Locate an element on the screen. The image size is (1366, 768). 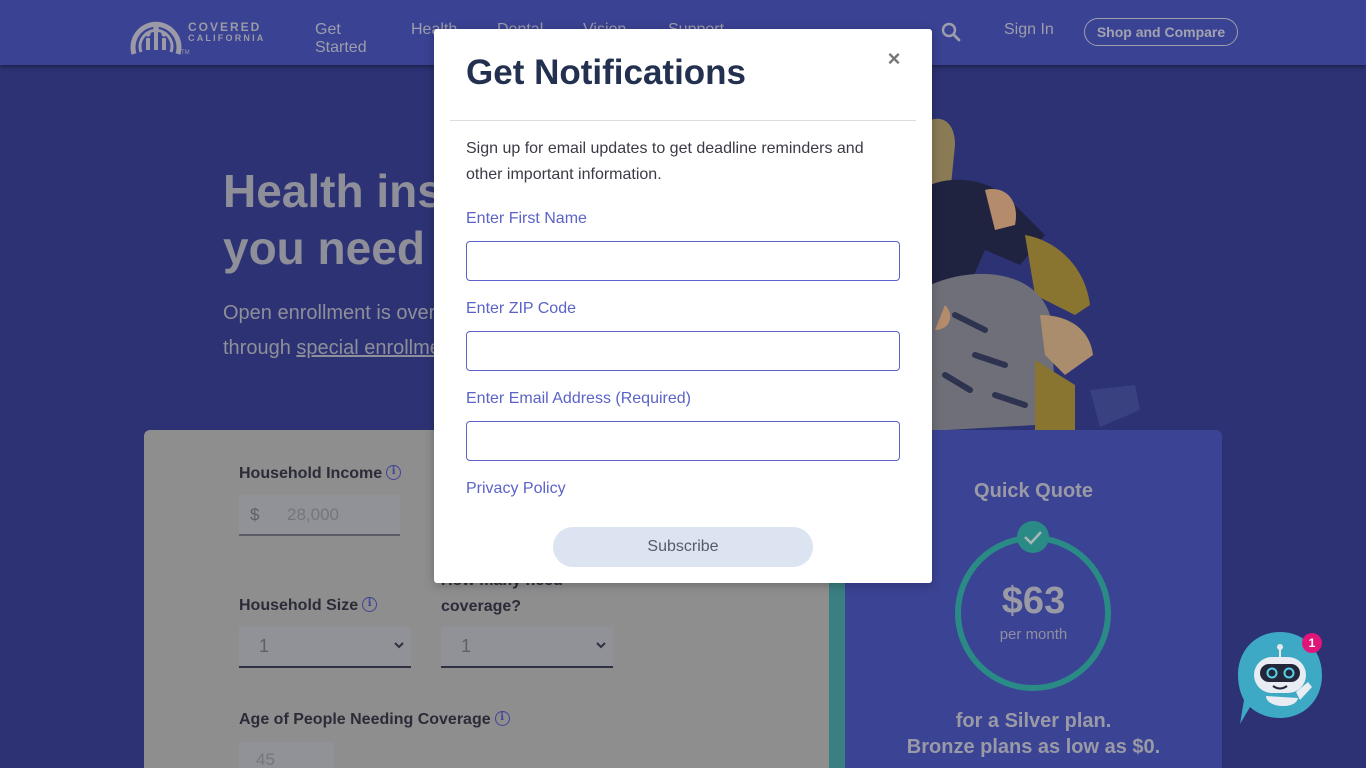
modal-title: Get Notifications is located at coordinates (606, 72).